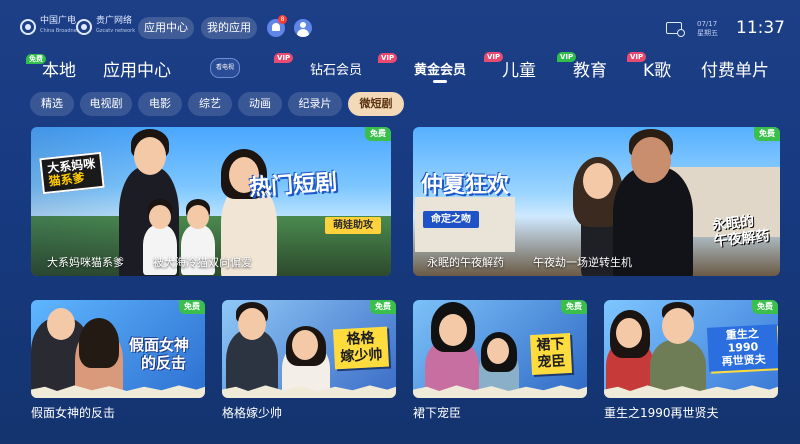  I want to click on nav-item-karaoke: VIP K歌, so click(649, 66).